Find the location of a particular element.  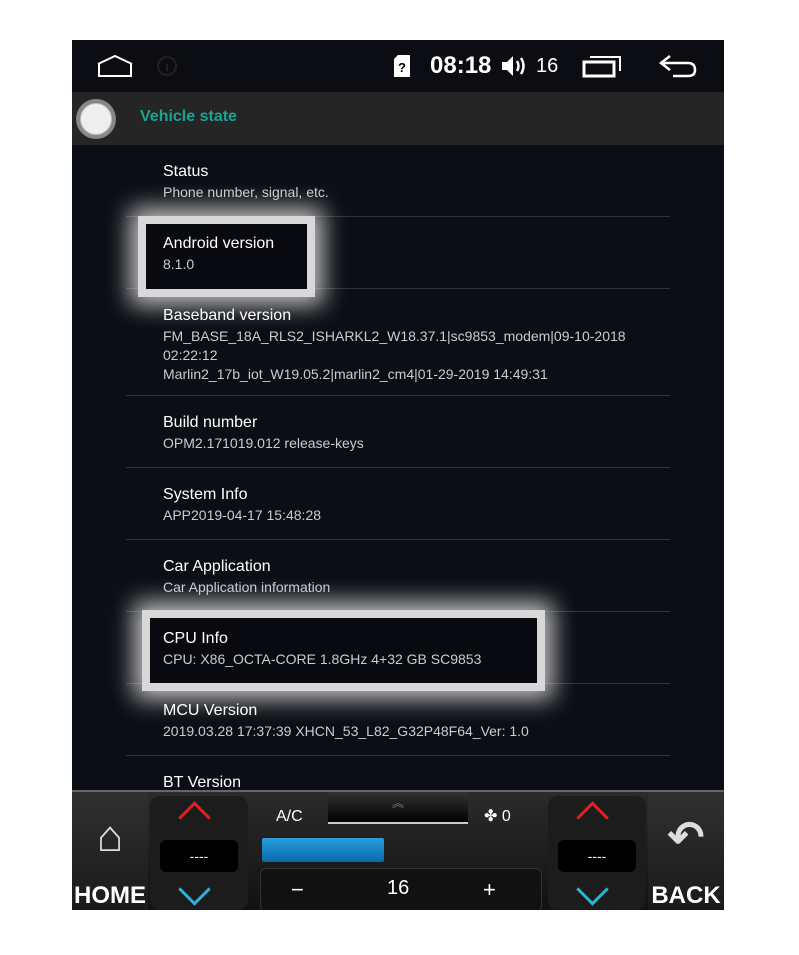

item-subtitle: 8.1.0 is located at coordinates (179, 264).